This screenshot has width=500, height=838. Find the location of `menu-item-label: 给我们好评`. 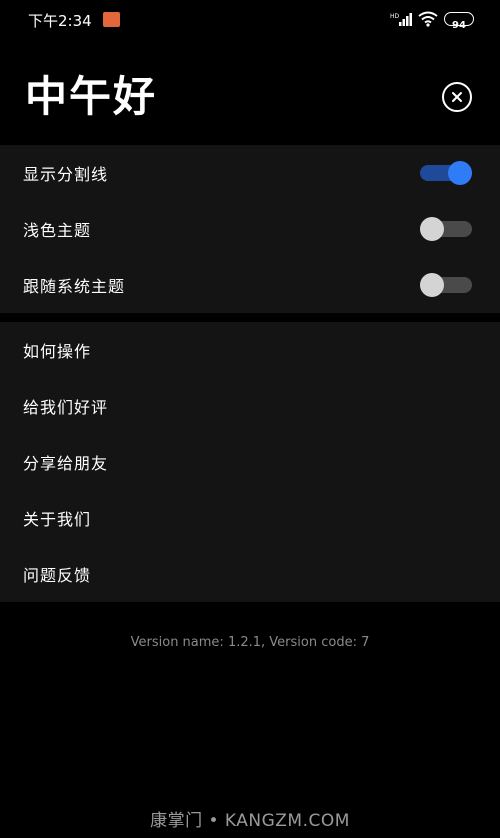

menu-item-label: 给我们好评 is located at coordinates (66, 407).